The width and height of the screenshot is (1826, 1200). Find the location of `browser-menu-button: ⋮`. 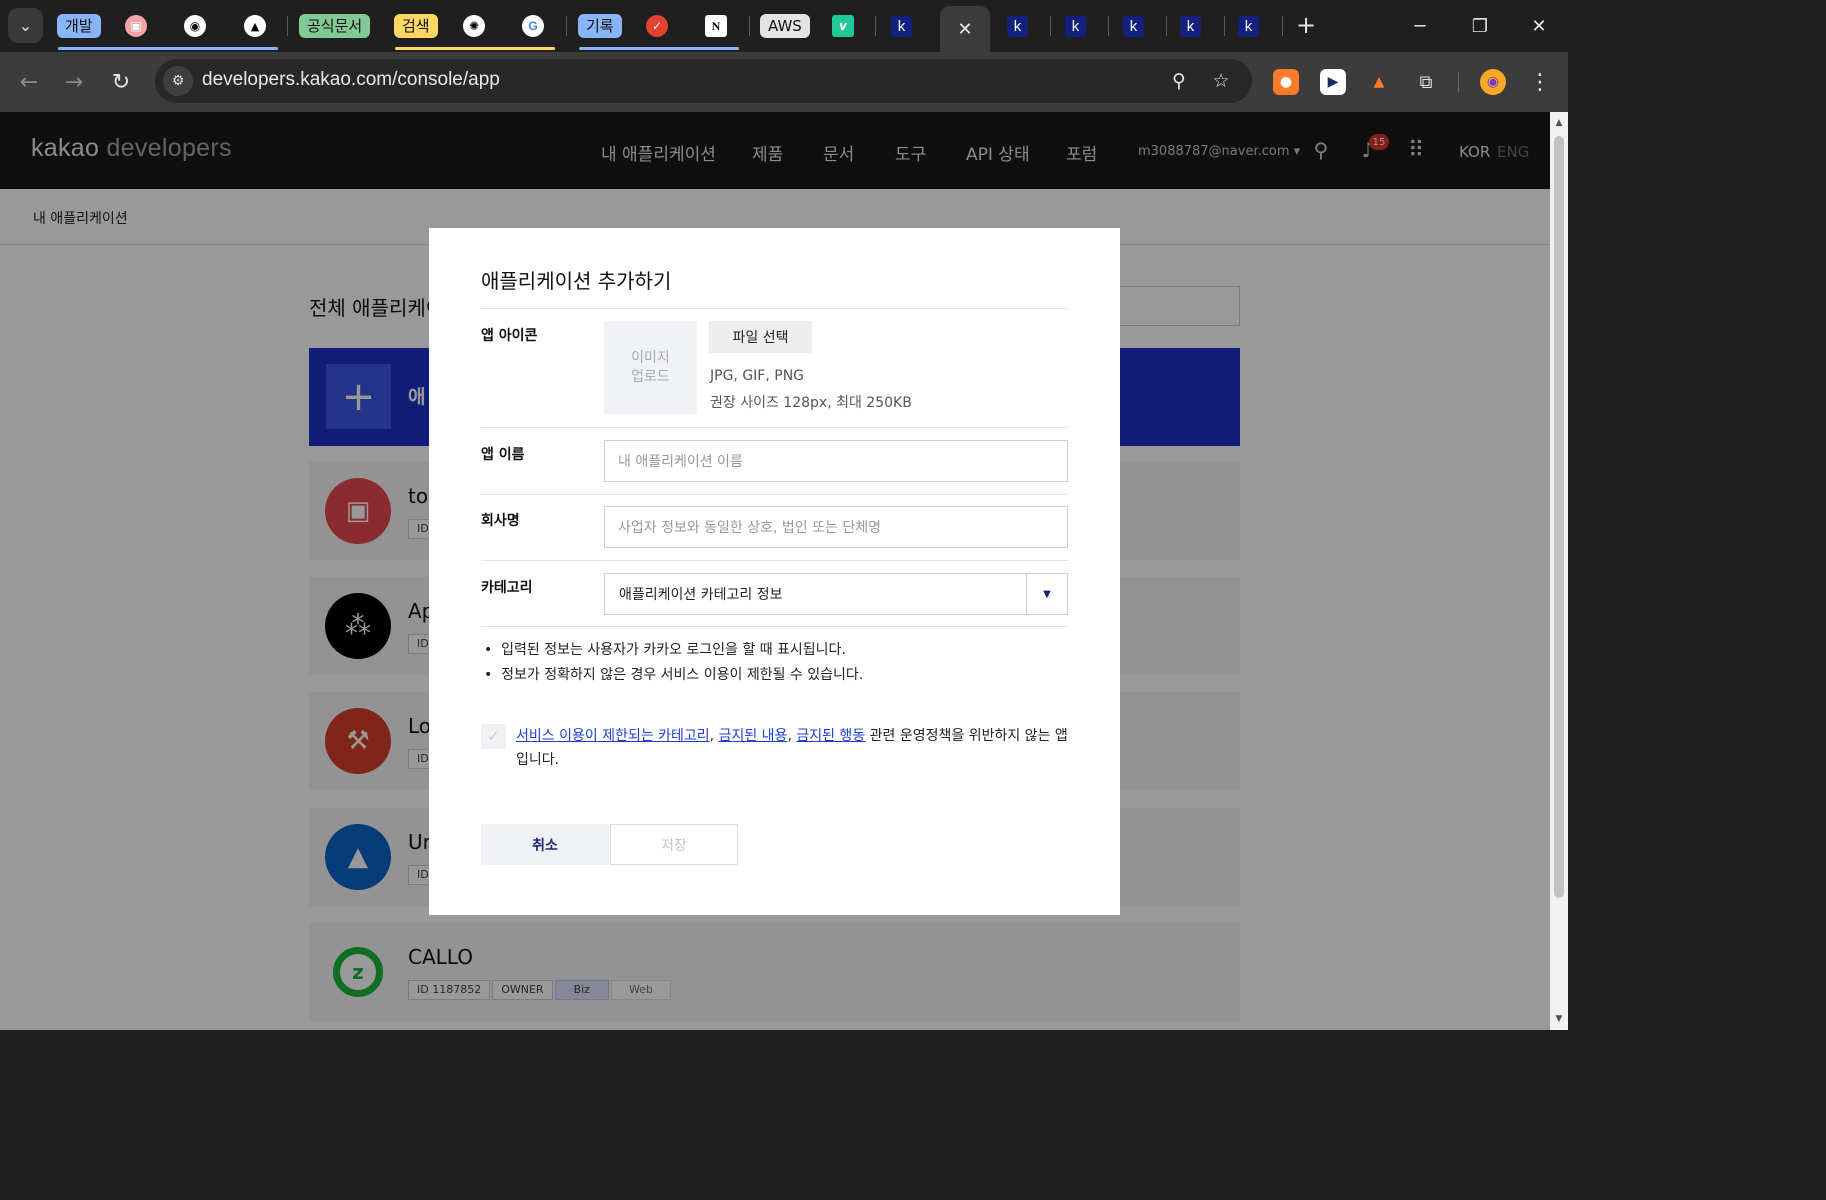

browser-menu-button: ⋮ is located at coordinates (1540, 82).